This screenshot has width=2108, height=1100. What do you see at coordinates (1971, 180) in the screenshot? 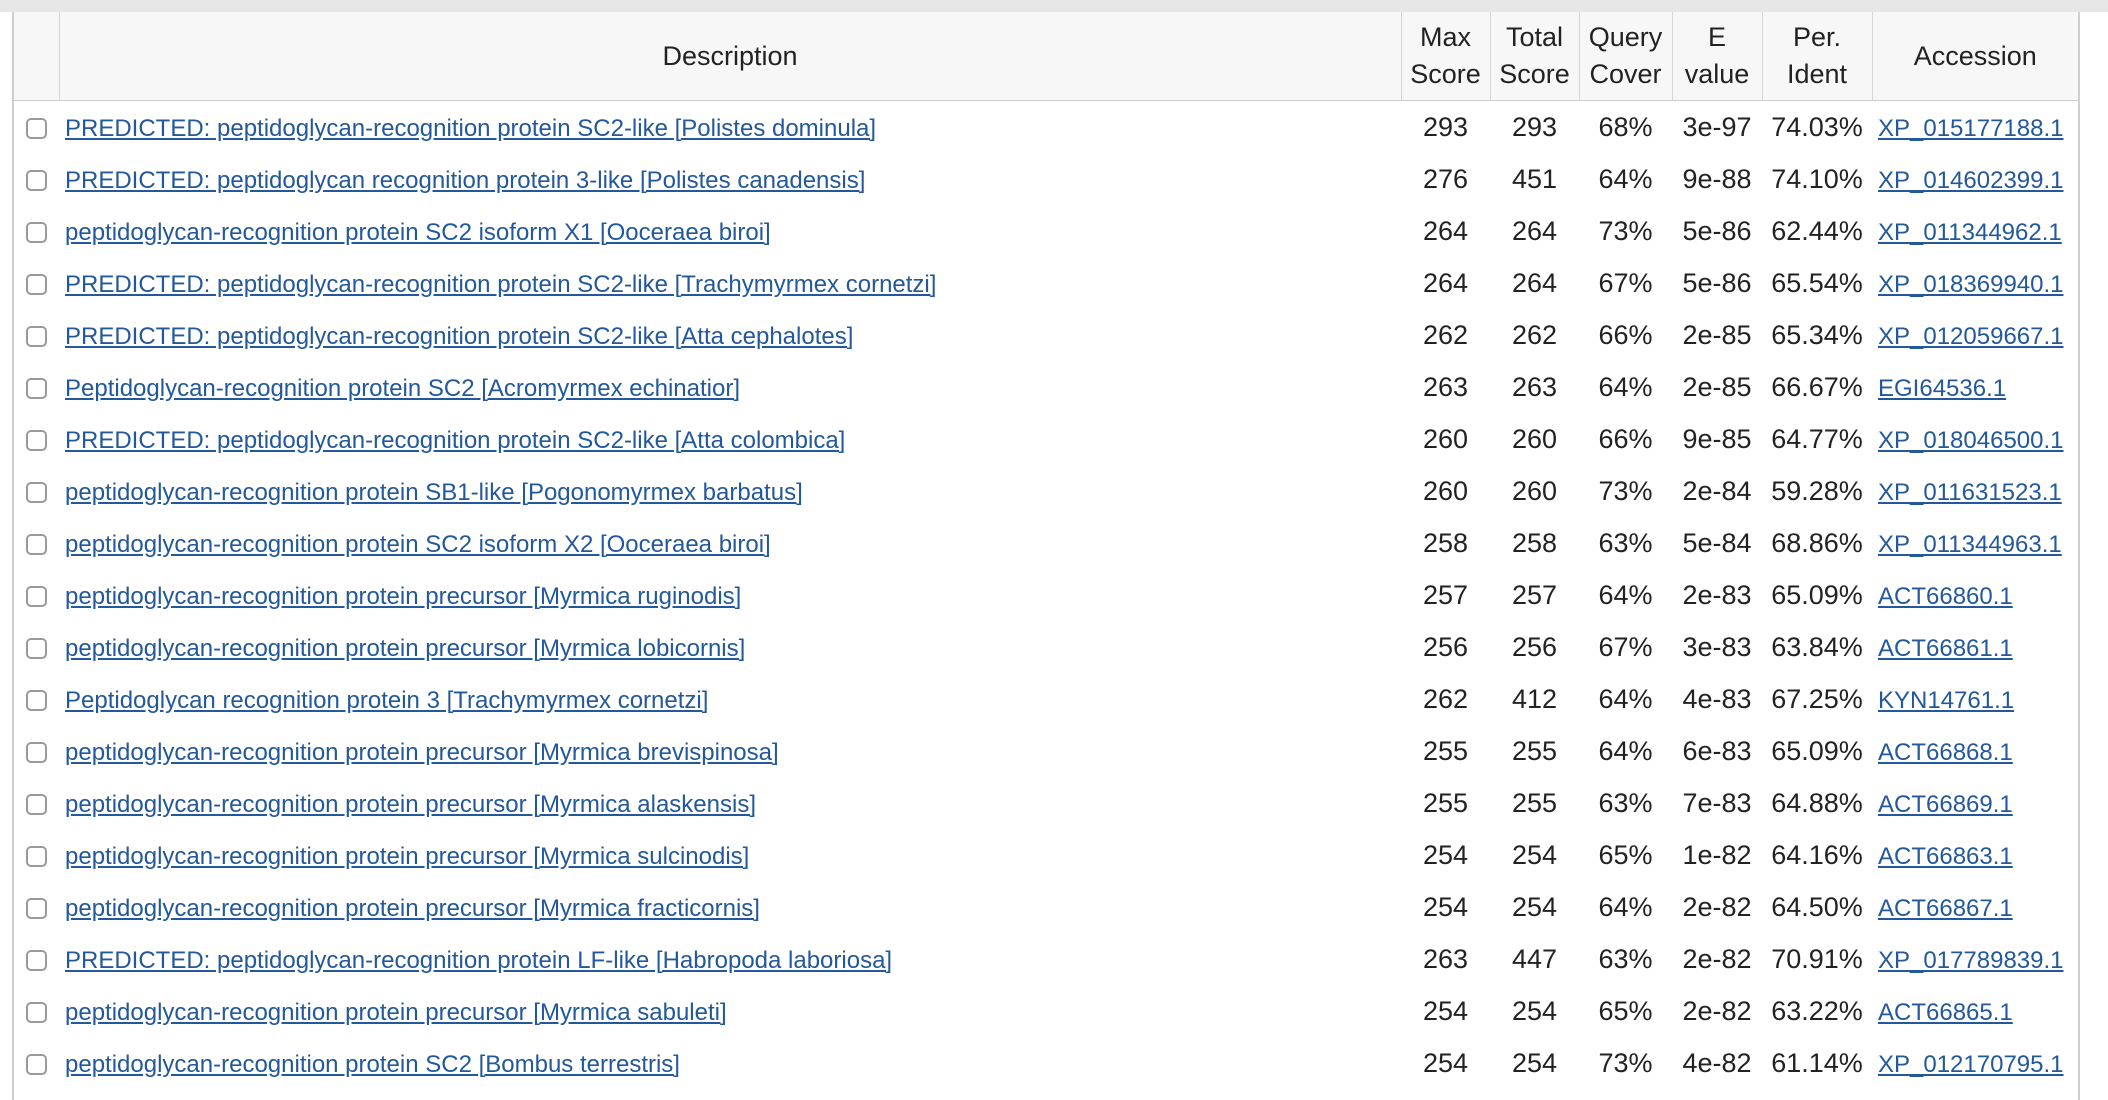
I see `accession-link: XP_014602399.1` at bounding box center [1971, 180].